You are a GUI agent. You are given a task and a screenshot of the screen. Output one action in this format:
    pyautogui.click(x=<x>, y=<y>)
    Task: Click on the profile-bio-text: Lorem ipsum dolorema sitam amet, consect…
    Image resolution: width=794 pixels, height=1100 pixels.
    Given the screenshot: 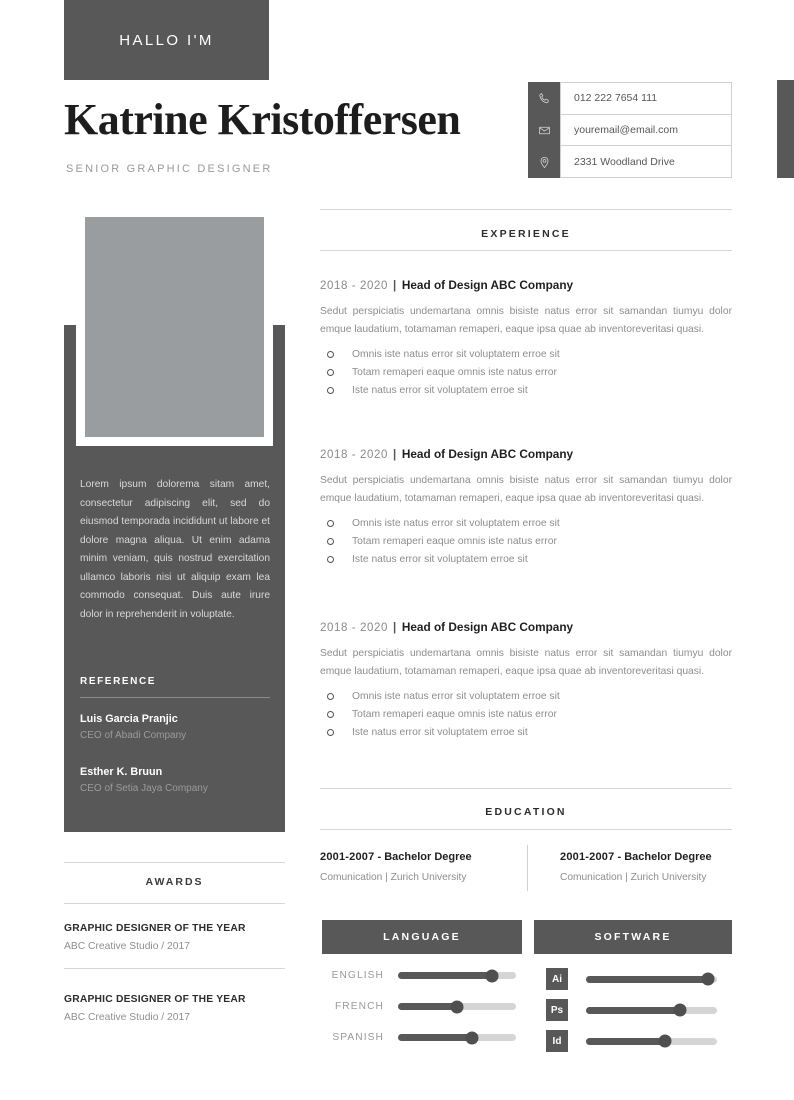 What is the action you would take?
    pyautogui.click(x=175, y=549)
    